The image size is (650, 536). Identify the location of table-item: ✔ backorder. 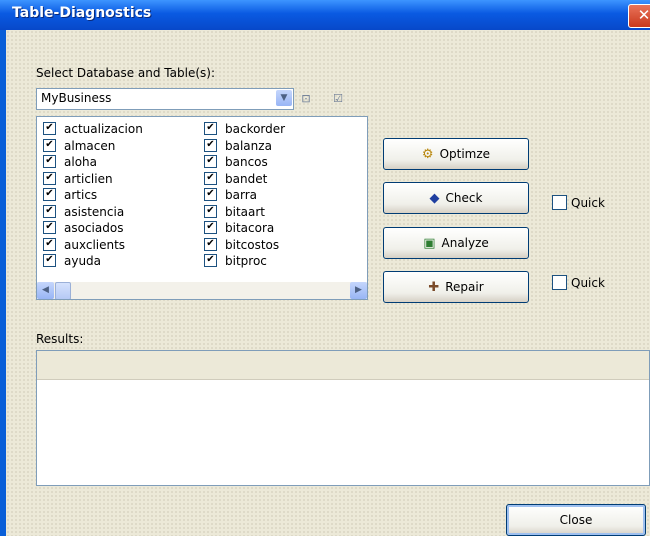
(244, 129).